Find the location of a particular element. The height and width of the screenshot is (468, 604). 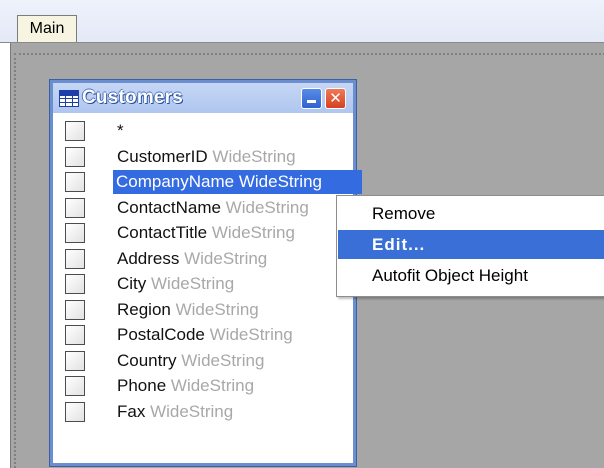

field-row: Phone WideString is located at coordinates (203, 386).